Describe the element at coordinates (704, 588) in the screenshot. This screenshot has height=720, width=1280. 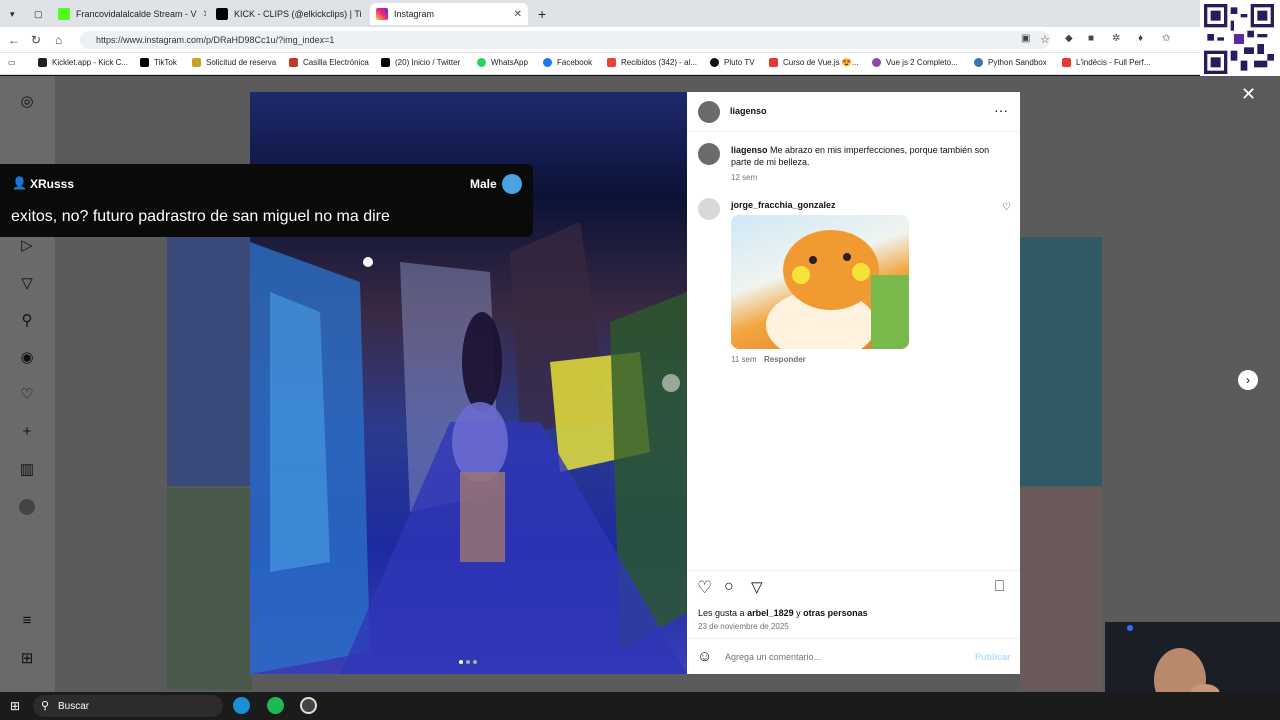
I see `like-heart-icon: ♡` at that location.